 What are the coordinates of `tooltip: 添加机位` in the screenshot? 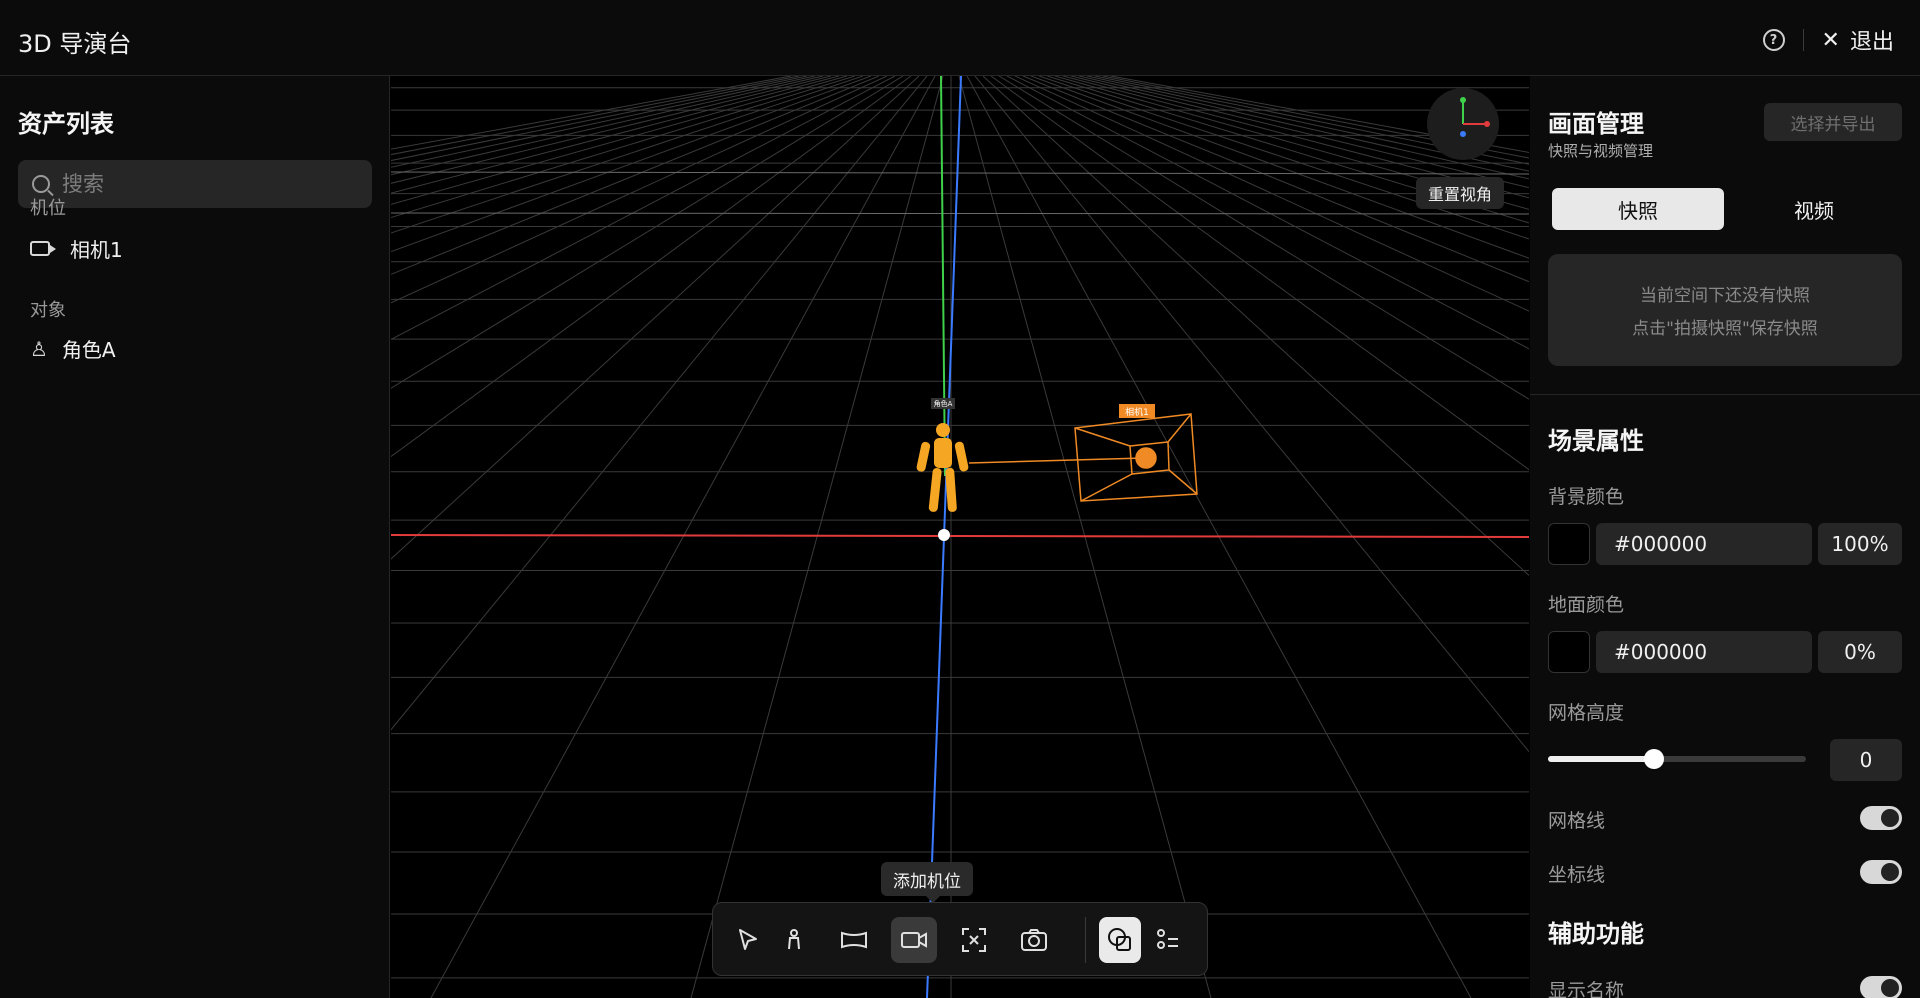 It's located at (927, 882).